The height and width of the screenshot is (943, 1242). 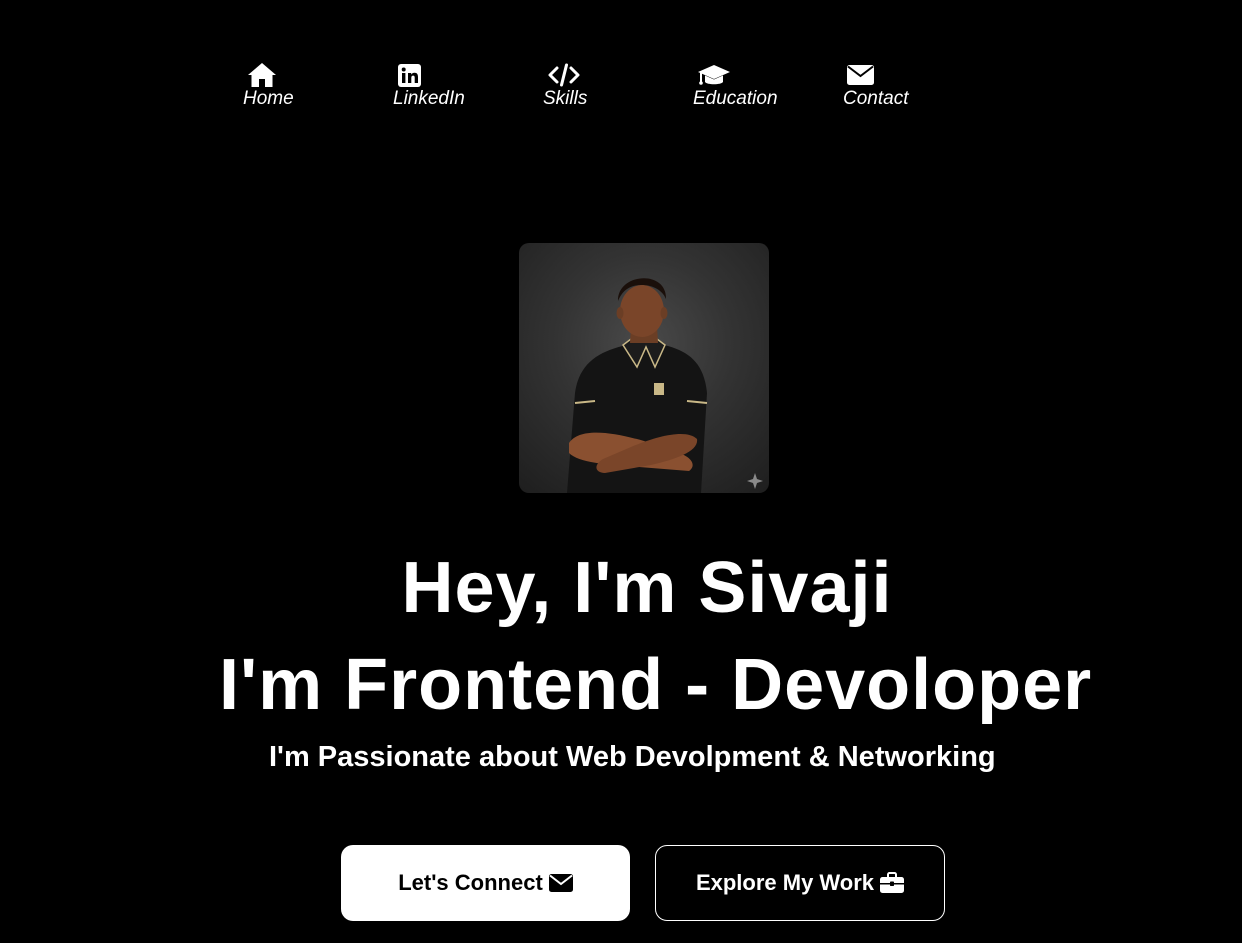 What do you see at coordinates (268, 98) in the screenshot?
I see `nav-label-home: Home` at bounding box center [268, 98].